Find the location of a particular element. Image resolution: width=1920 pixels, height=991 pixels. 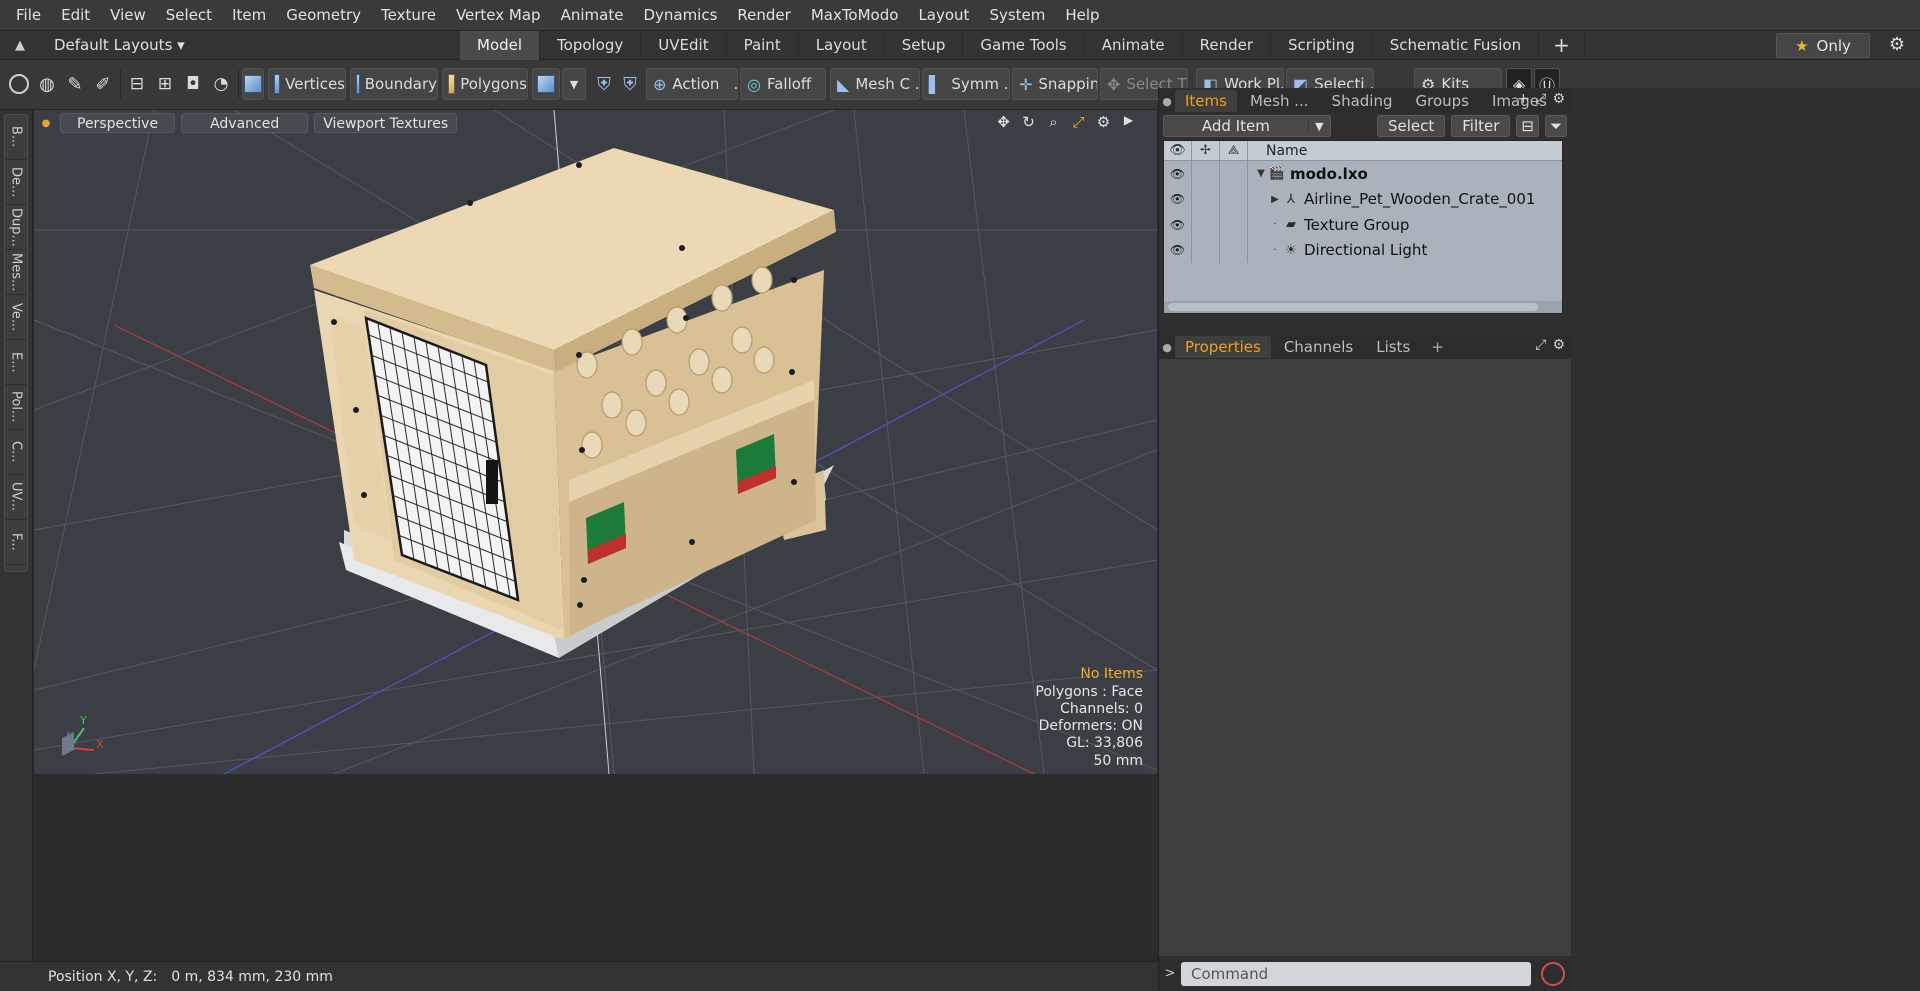

add-properties-tab-icon: + is located at coordinates (1437, 347).